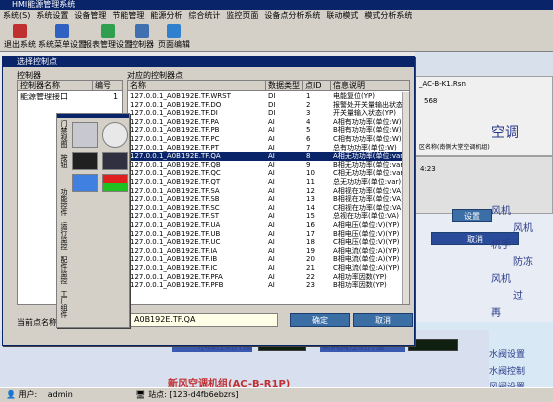  What do you see at coordinates (176, 104) in the screenshot?
I see `point-name: 127.0.0.1_A0B192E.TF.DO` at bounding box center [176, 104].